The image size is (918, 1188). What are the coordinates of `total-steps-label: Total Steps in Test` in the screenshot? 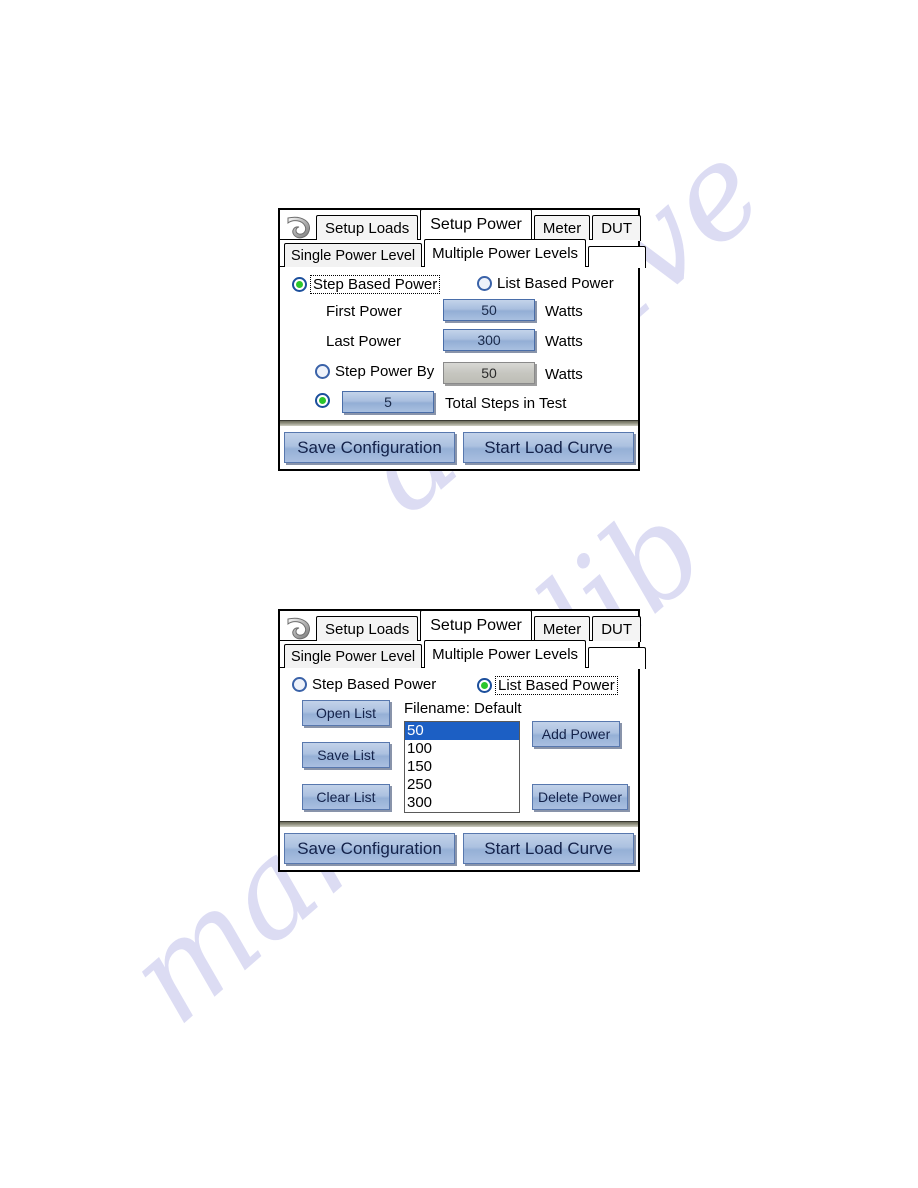 It's located at (506, 403).